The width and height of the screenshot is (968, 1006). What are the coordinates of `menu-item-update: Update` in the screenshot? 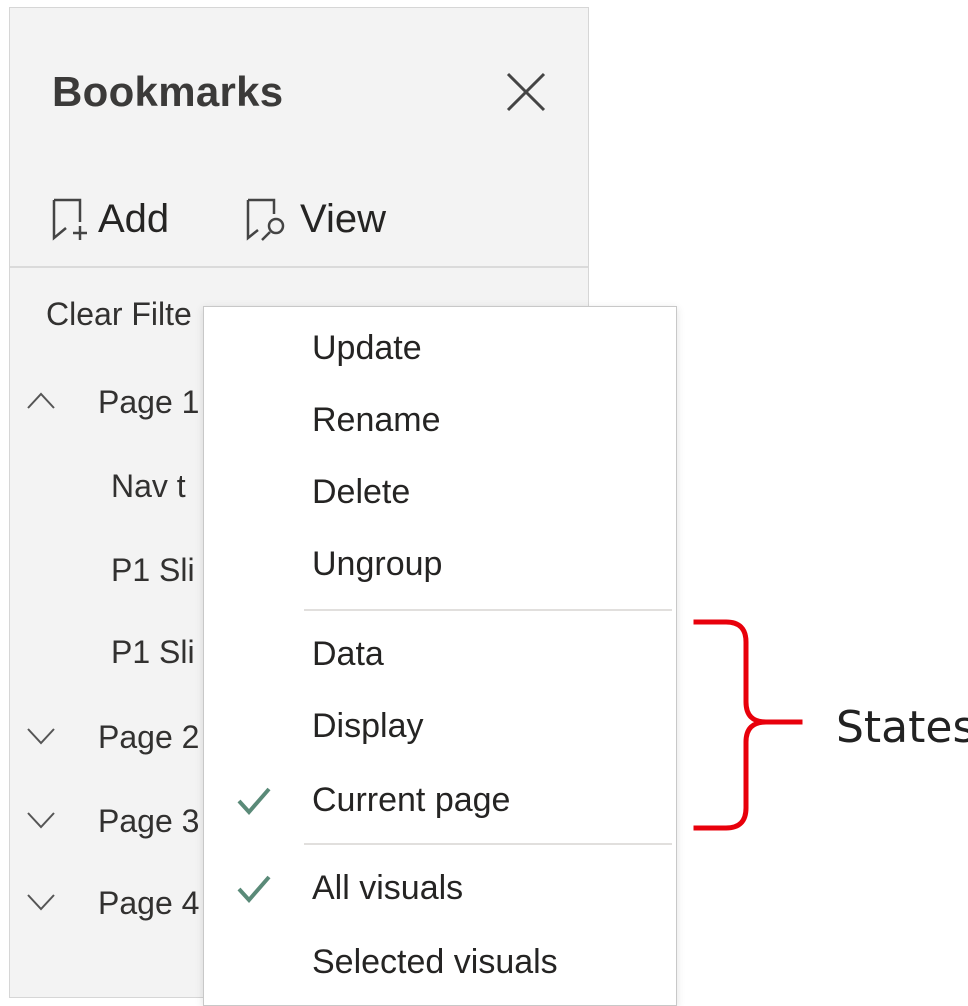 It's located at (440, 347).